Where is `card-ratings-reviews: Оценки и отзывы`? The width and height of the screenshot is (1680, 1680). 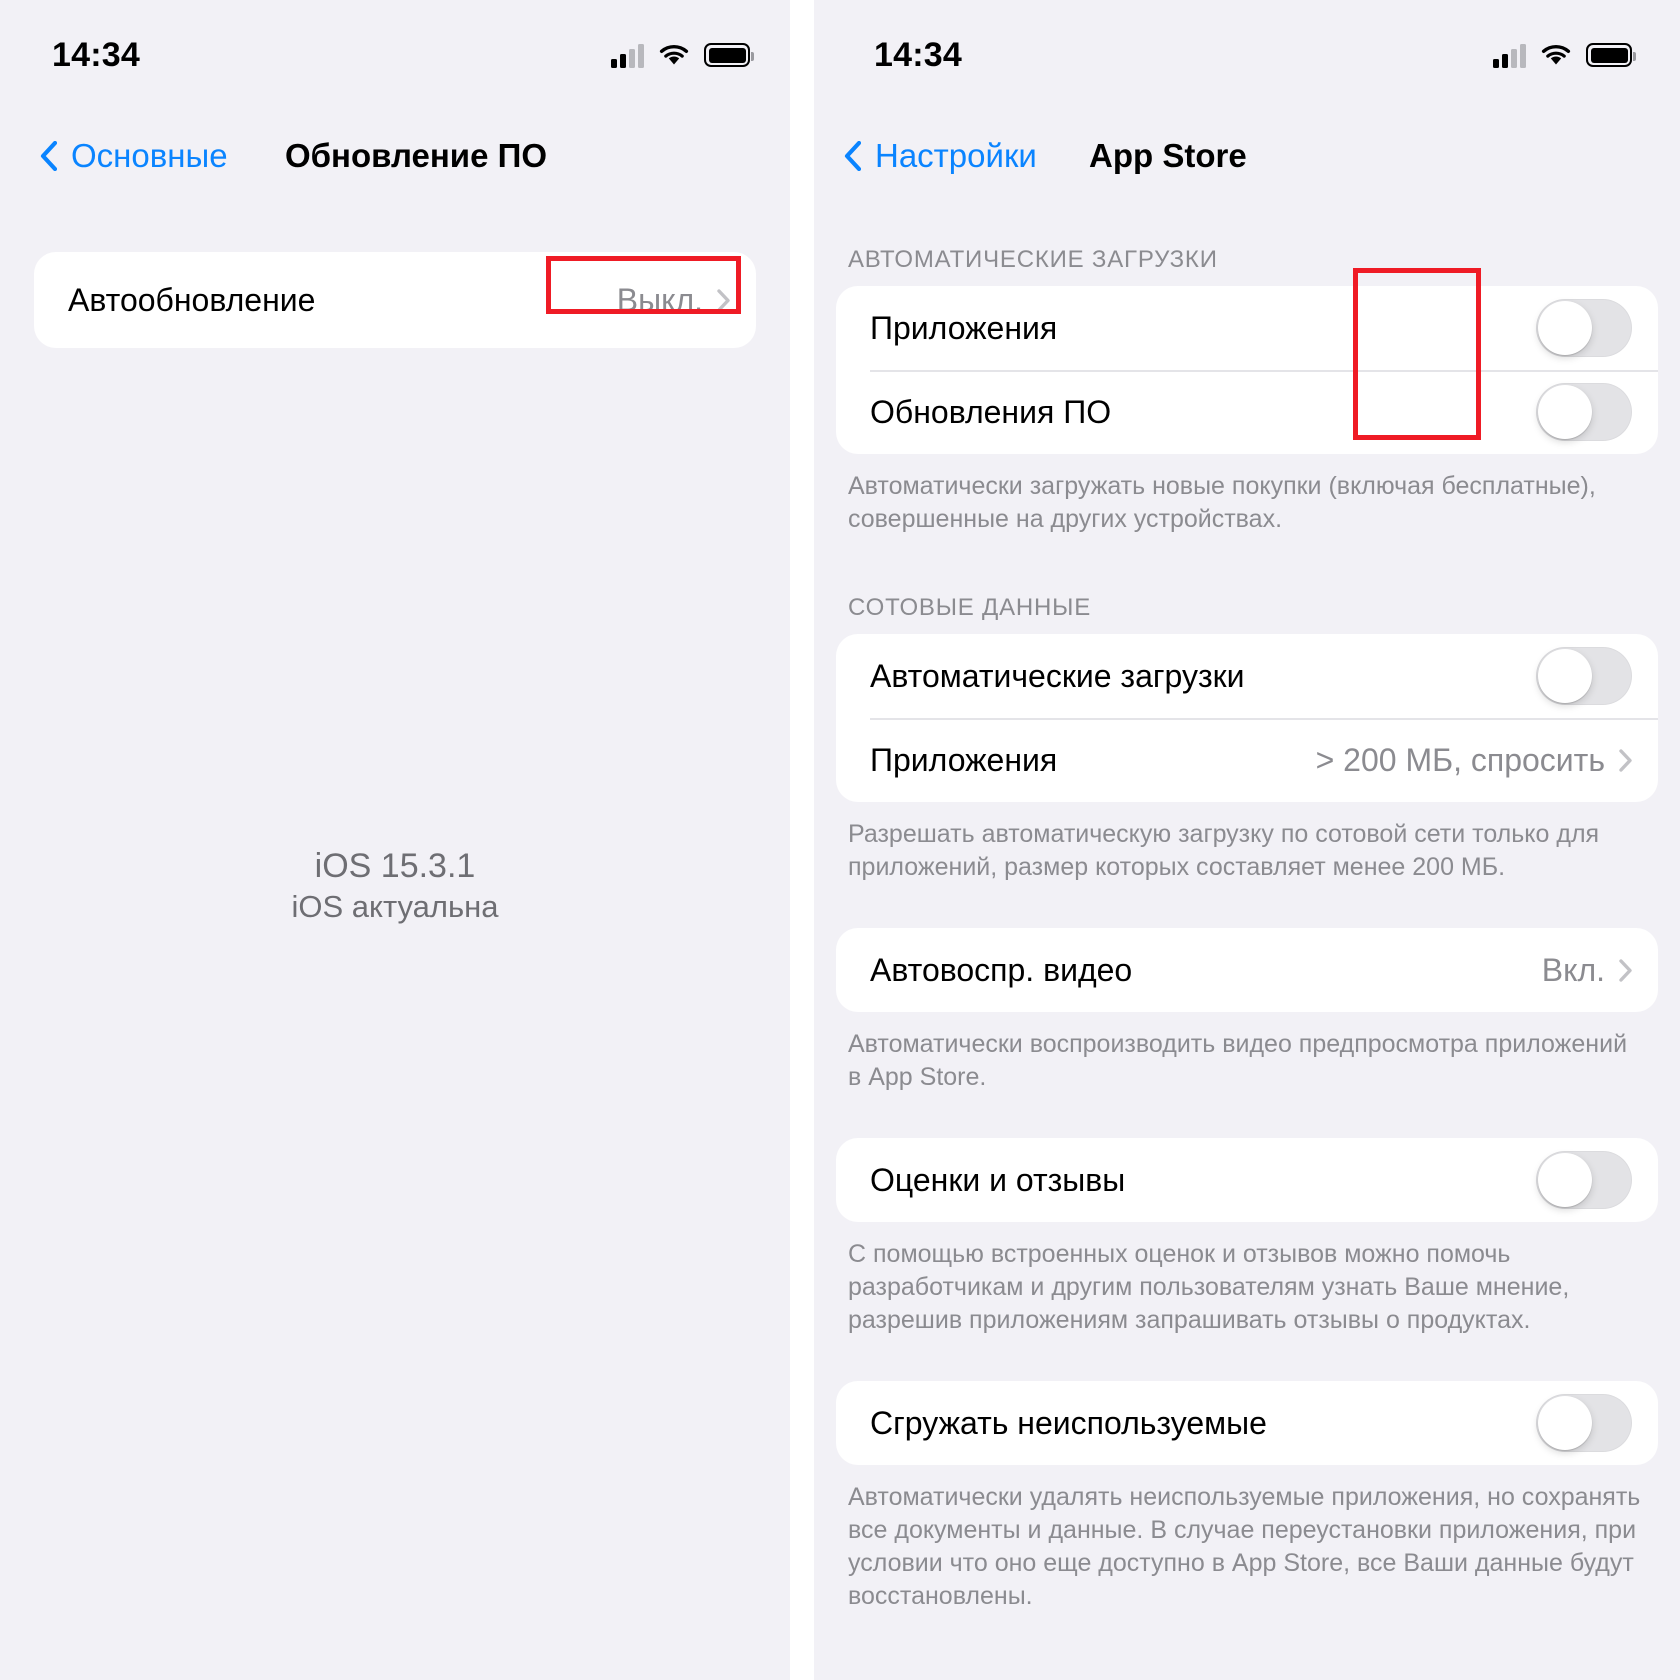 card-ratings-reviews: Оценки и отзывы is located at coordinates (1247, 1180).